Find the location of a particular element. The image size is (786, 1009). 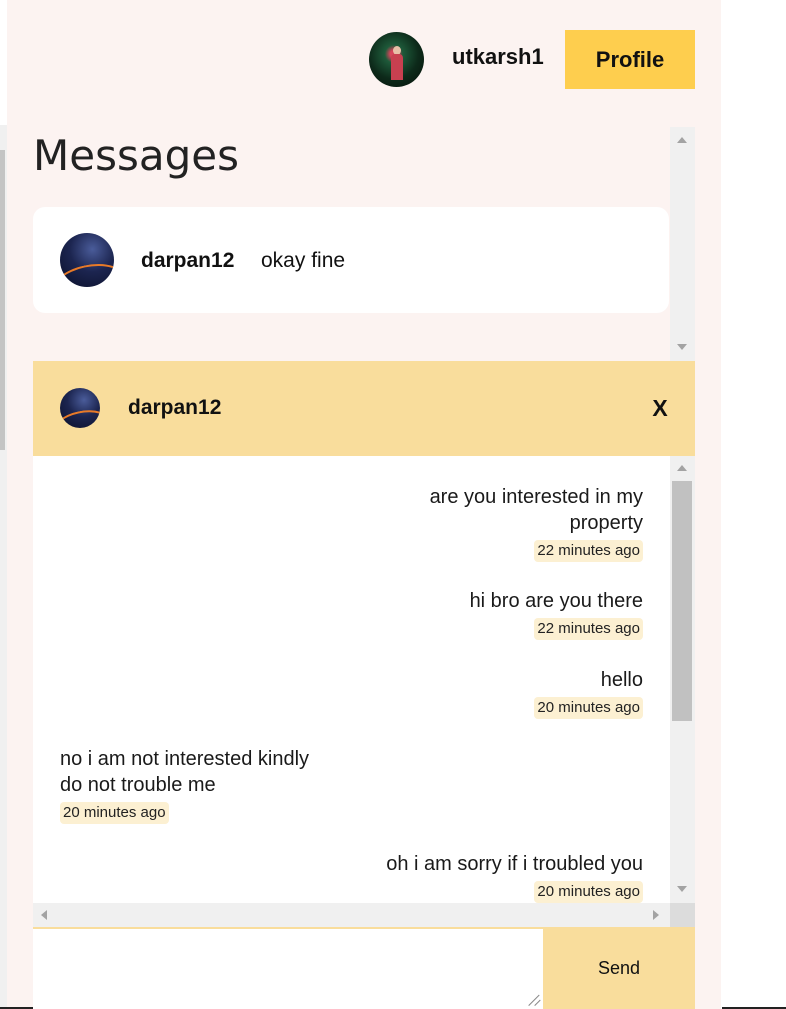

scroll-left-icon is located at coordinates (44, 915).